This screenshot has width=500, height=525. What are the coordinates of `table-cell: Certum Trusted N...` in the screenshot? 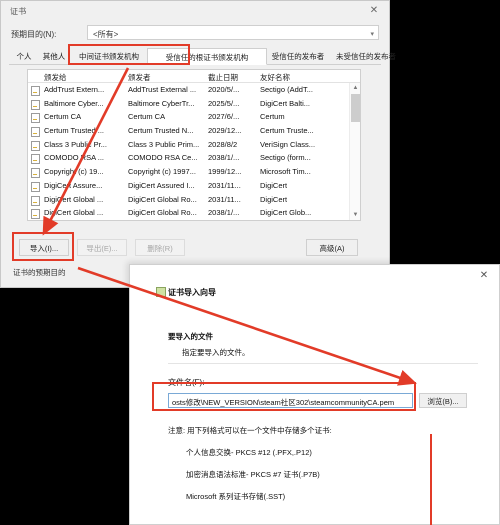 It's located at (161, 131).